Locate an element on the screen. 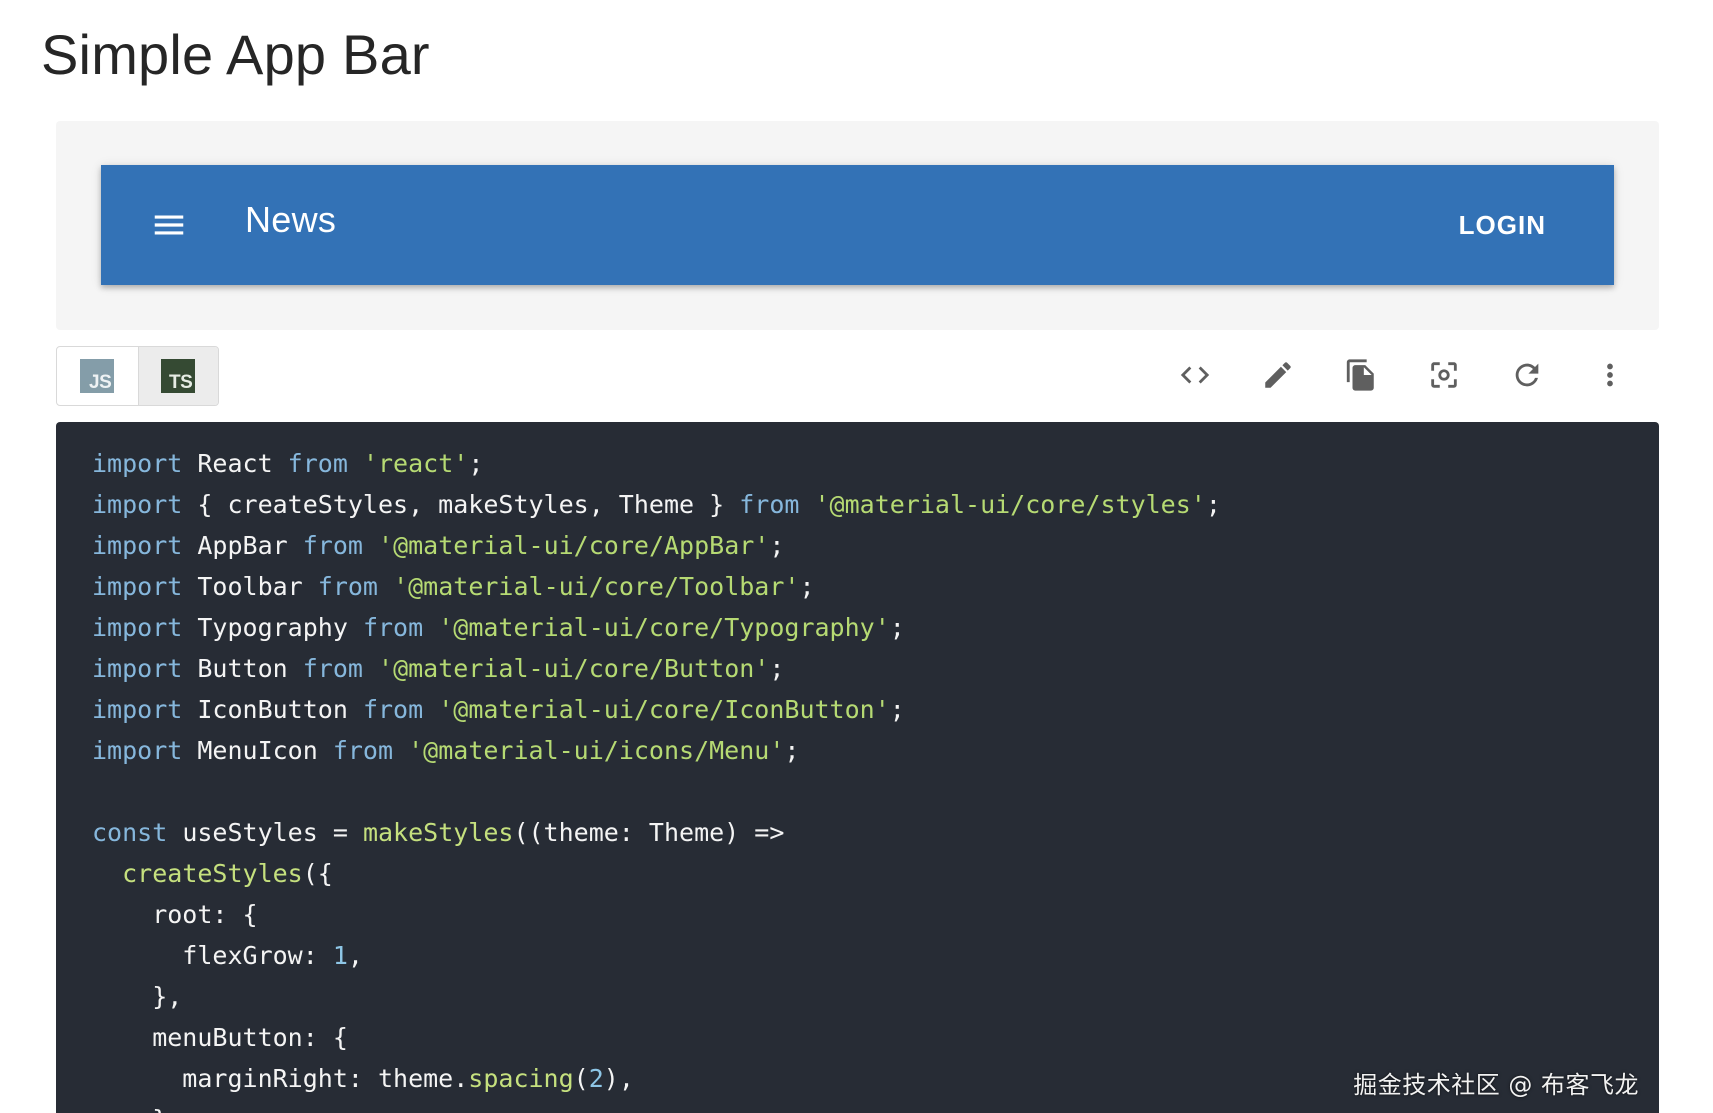 This screenshot has width=1713, height=1113. language-toggle: JS TS is located at coordinates (137, 376).